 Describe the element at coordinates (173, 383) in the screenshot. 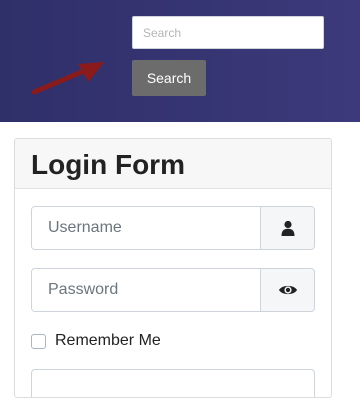

I see `partial-field` at that location.